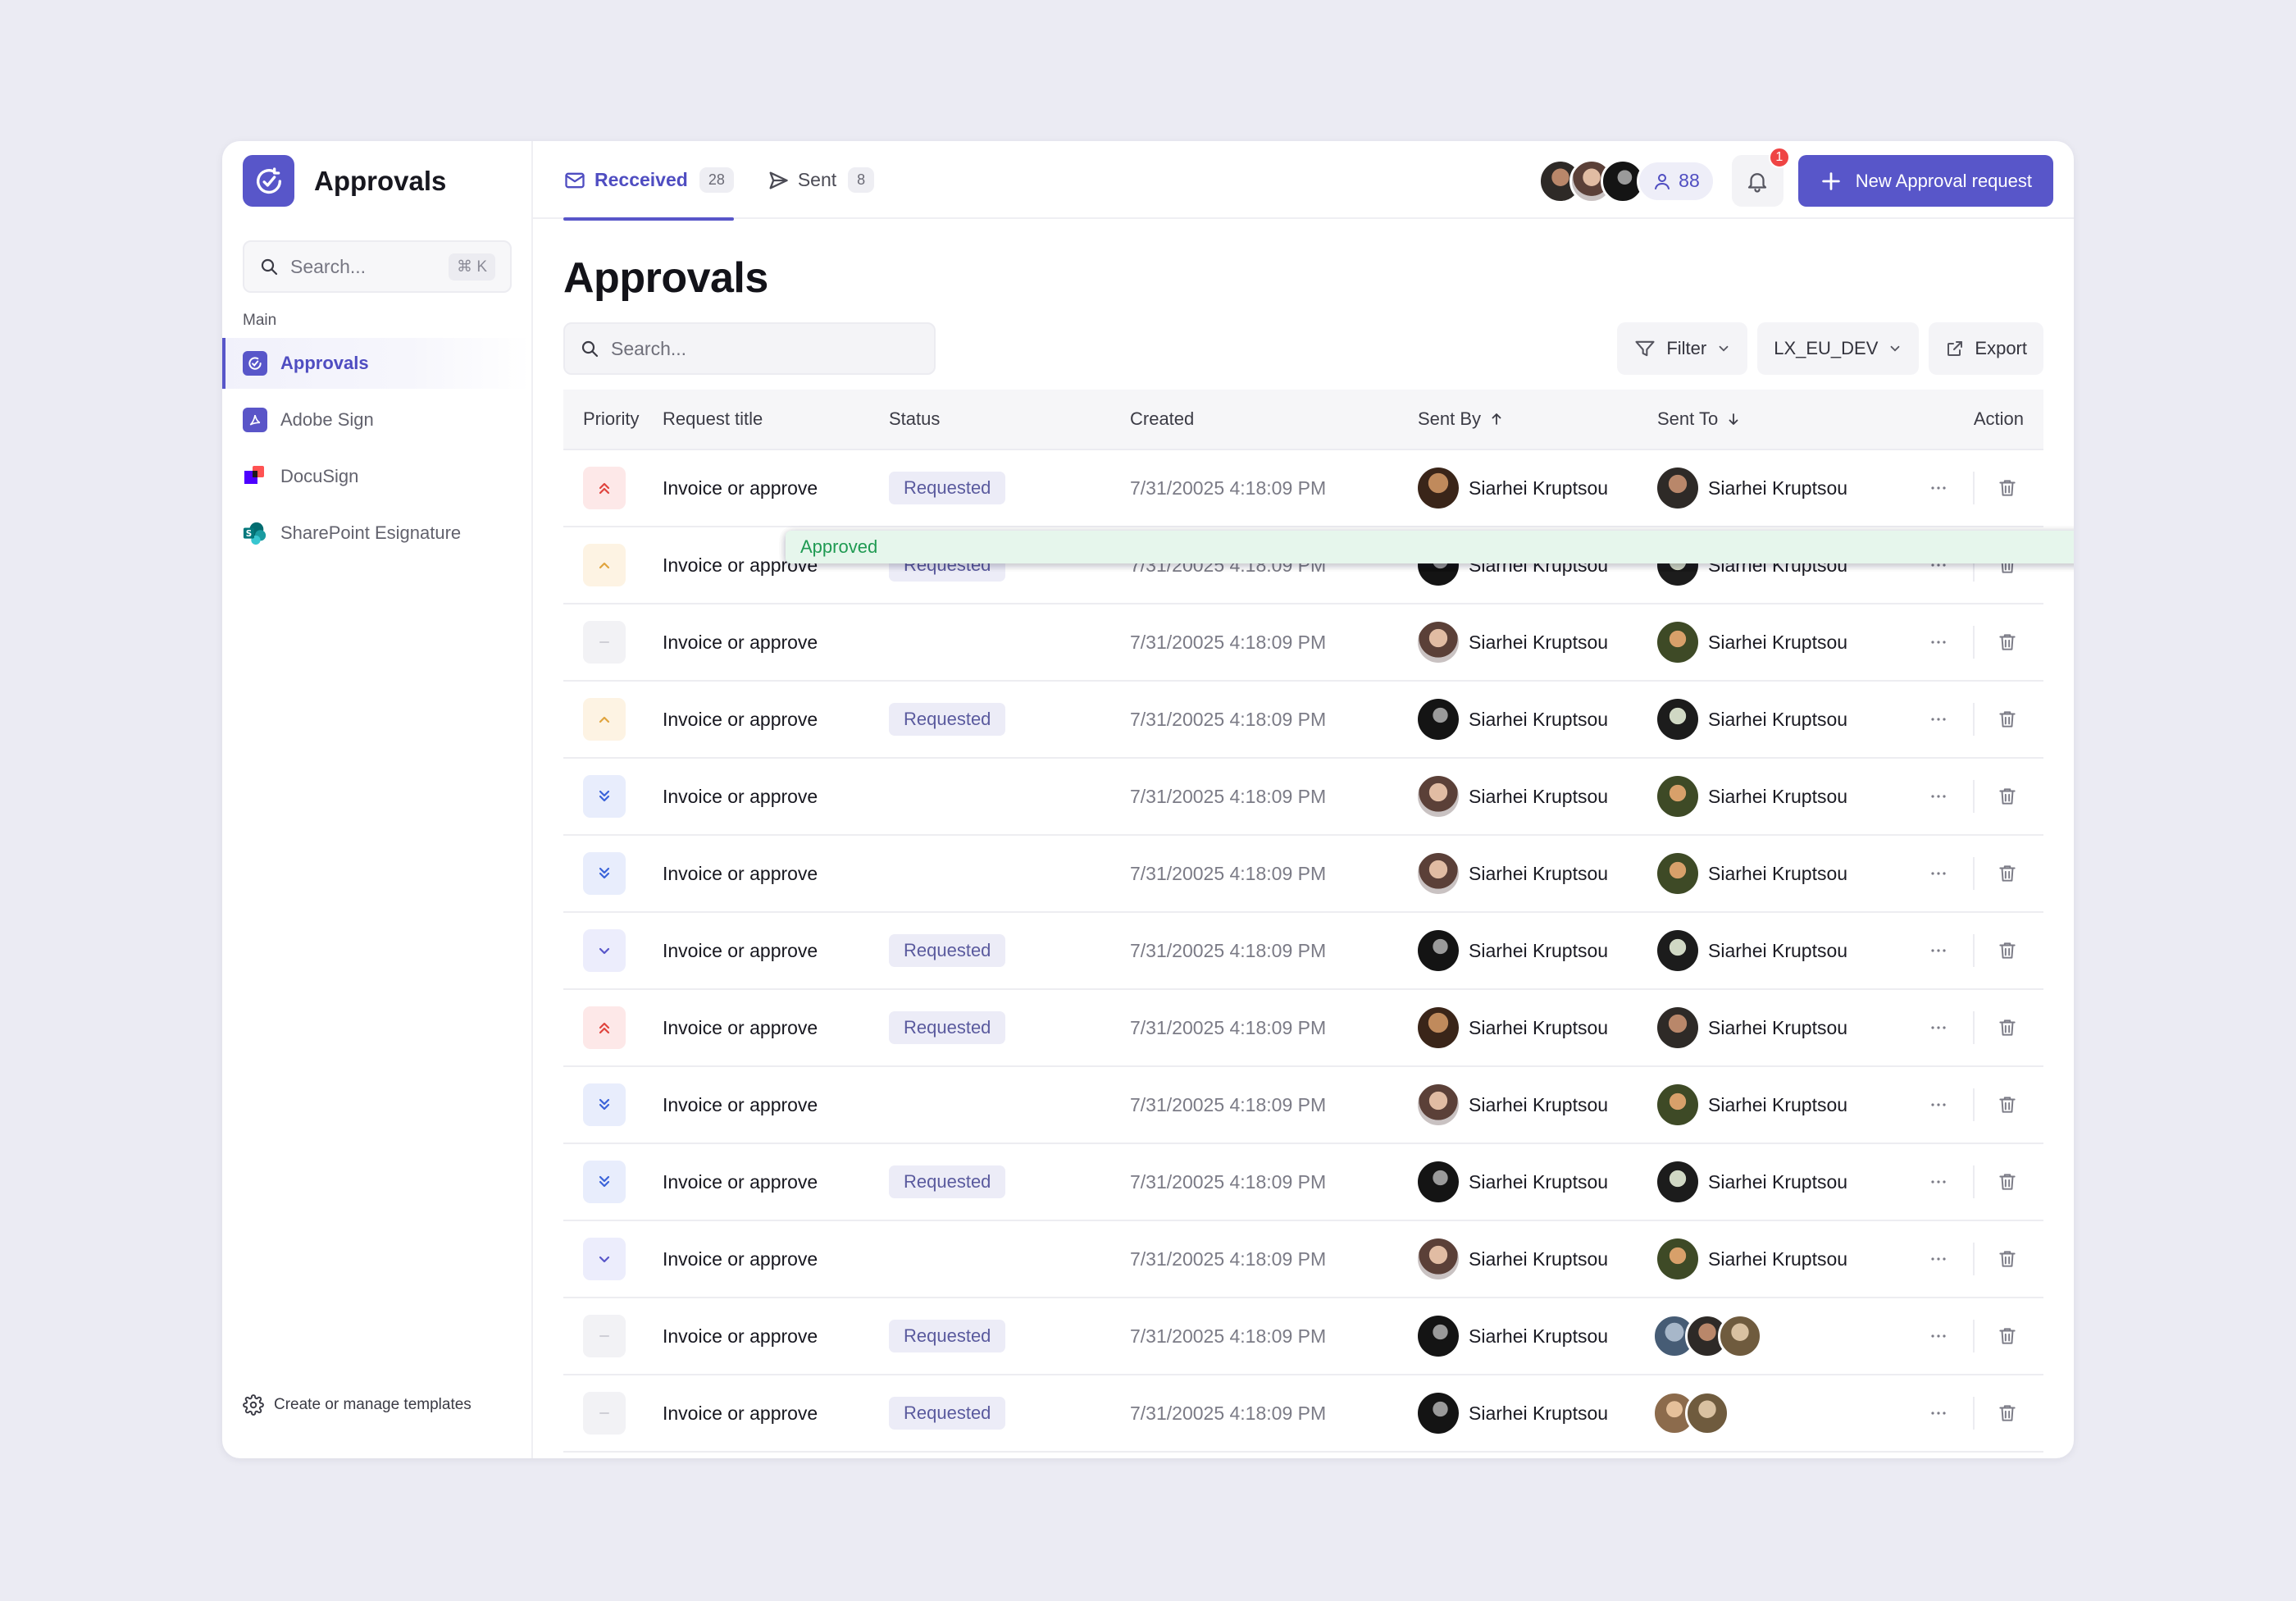  I want to click on column-header-sent-to: Sent To, so click(1777, 419).